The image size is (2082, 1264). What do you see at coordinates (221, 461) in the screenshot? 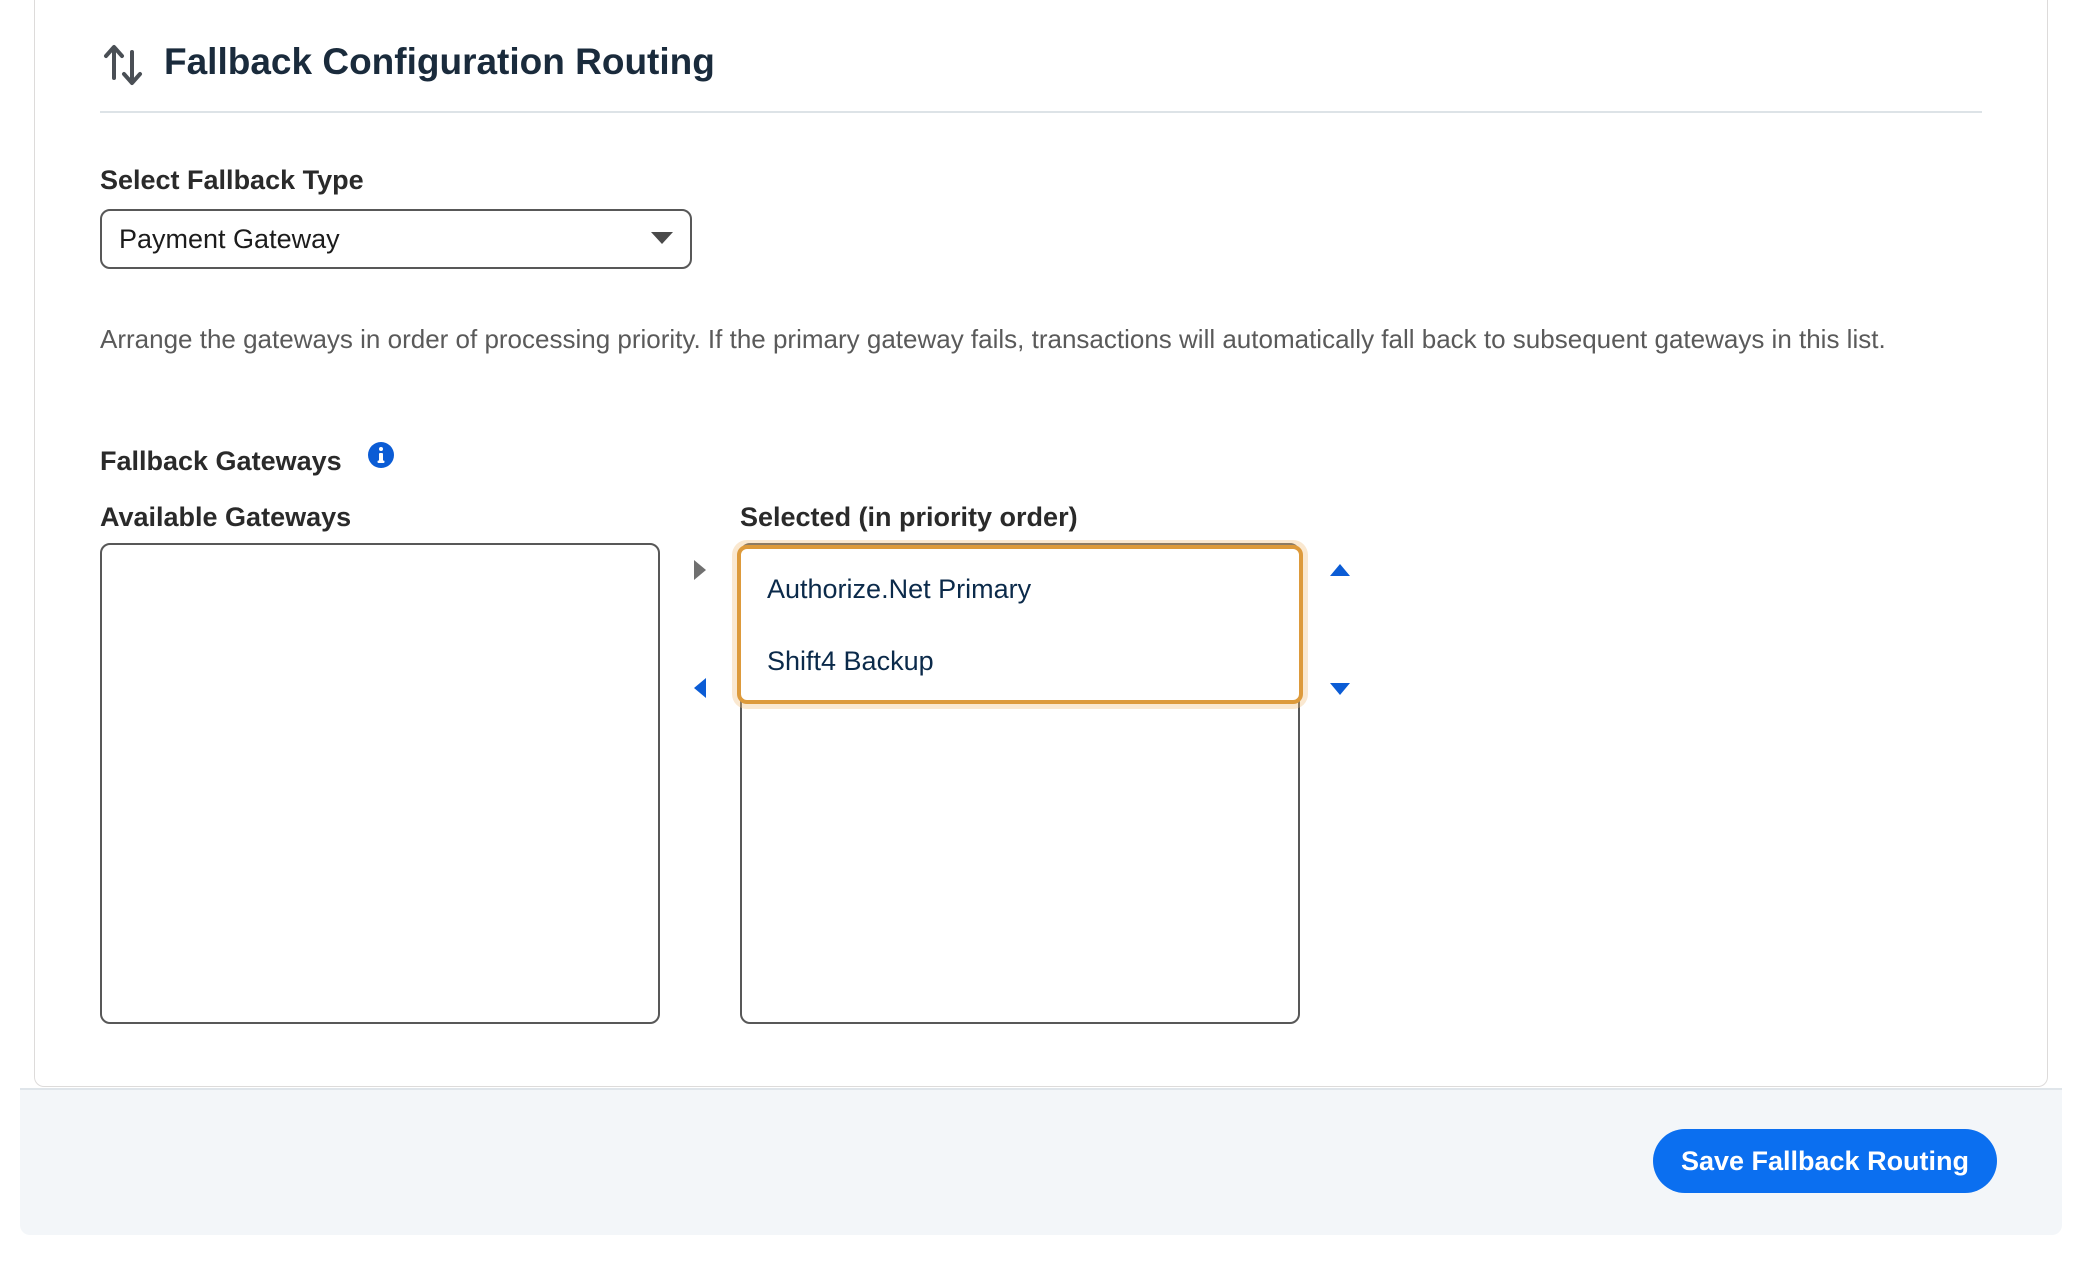
I see `fallback-gateways-label: Fallback Gateways` at bounding box center [221, 461].